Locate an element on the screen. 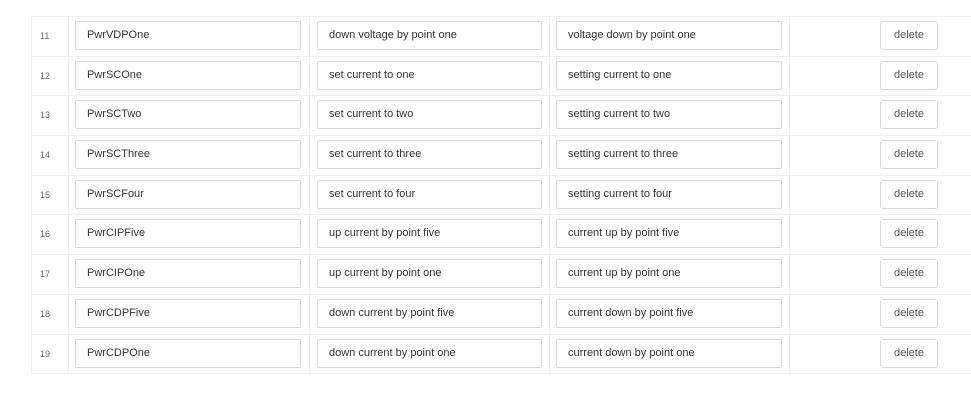  command-input: down current by point five is located at coordinates (429, 313).